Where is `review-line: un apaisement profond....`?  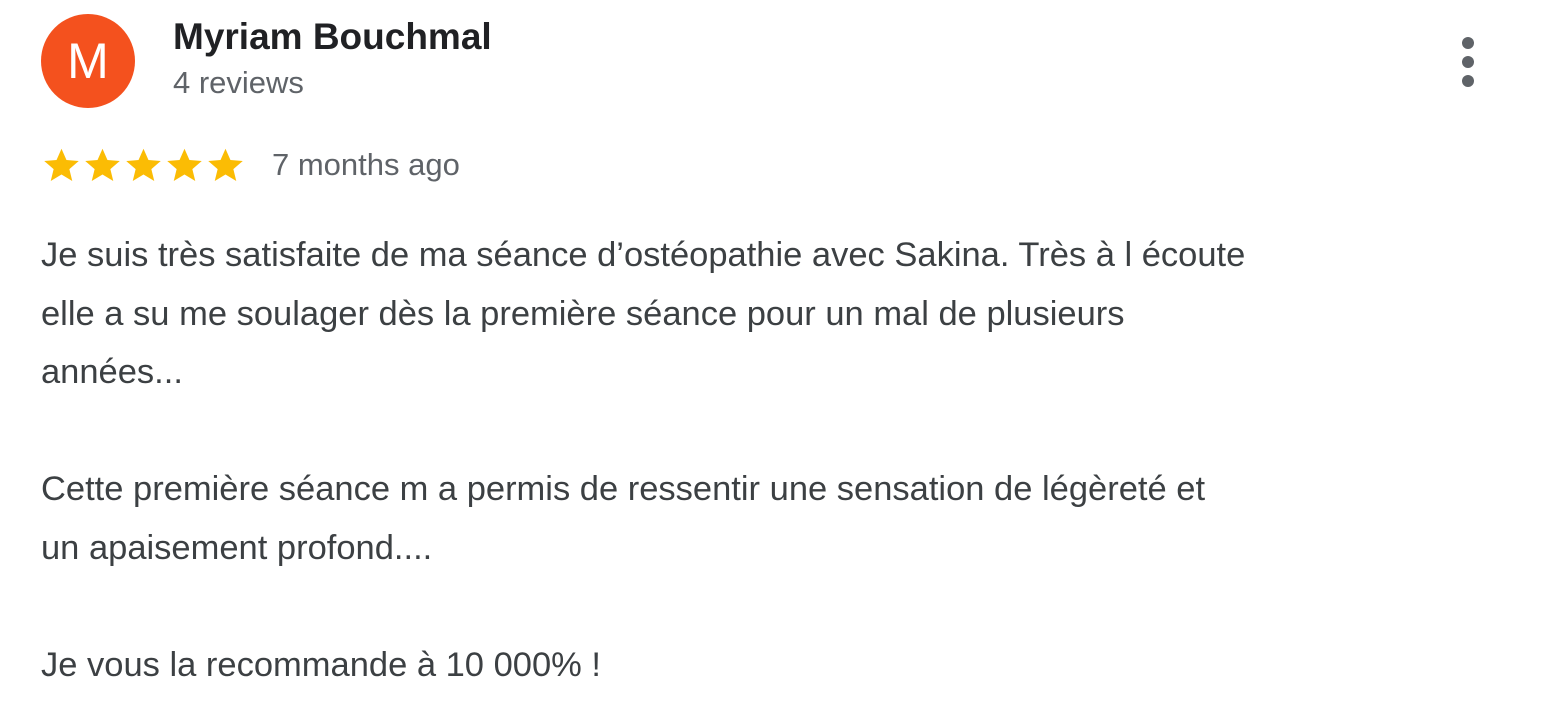 review-line: un apaisement profond.... is located at coordinates (237, 547).